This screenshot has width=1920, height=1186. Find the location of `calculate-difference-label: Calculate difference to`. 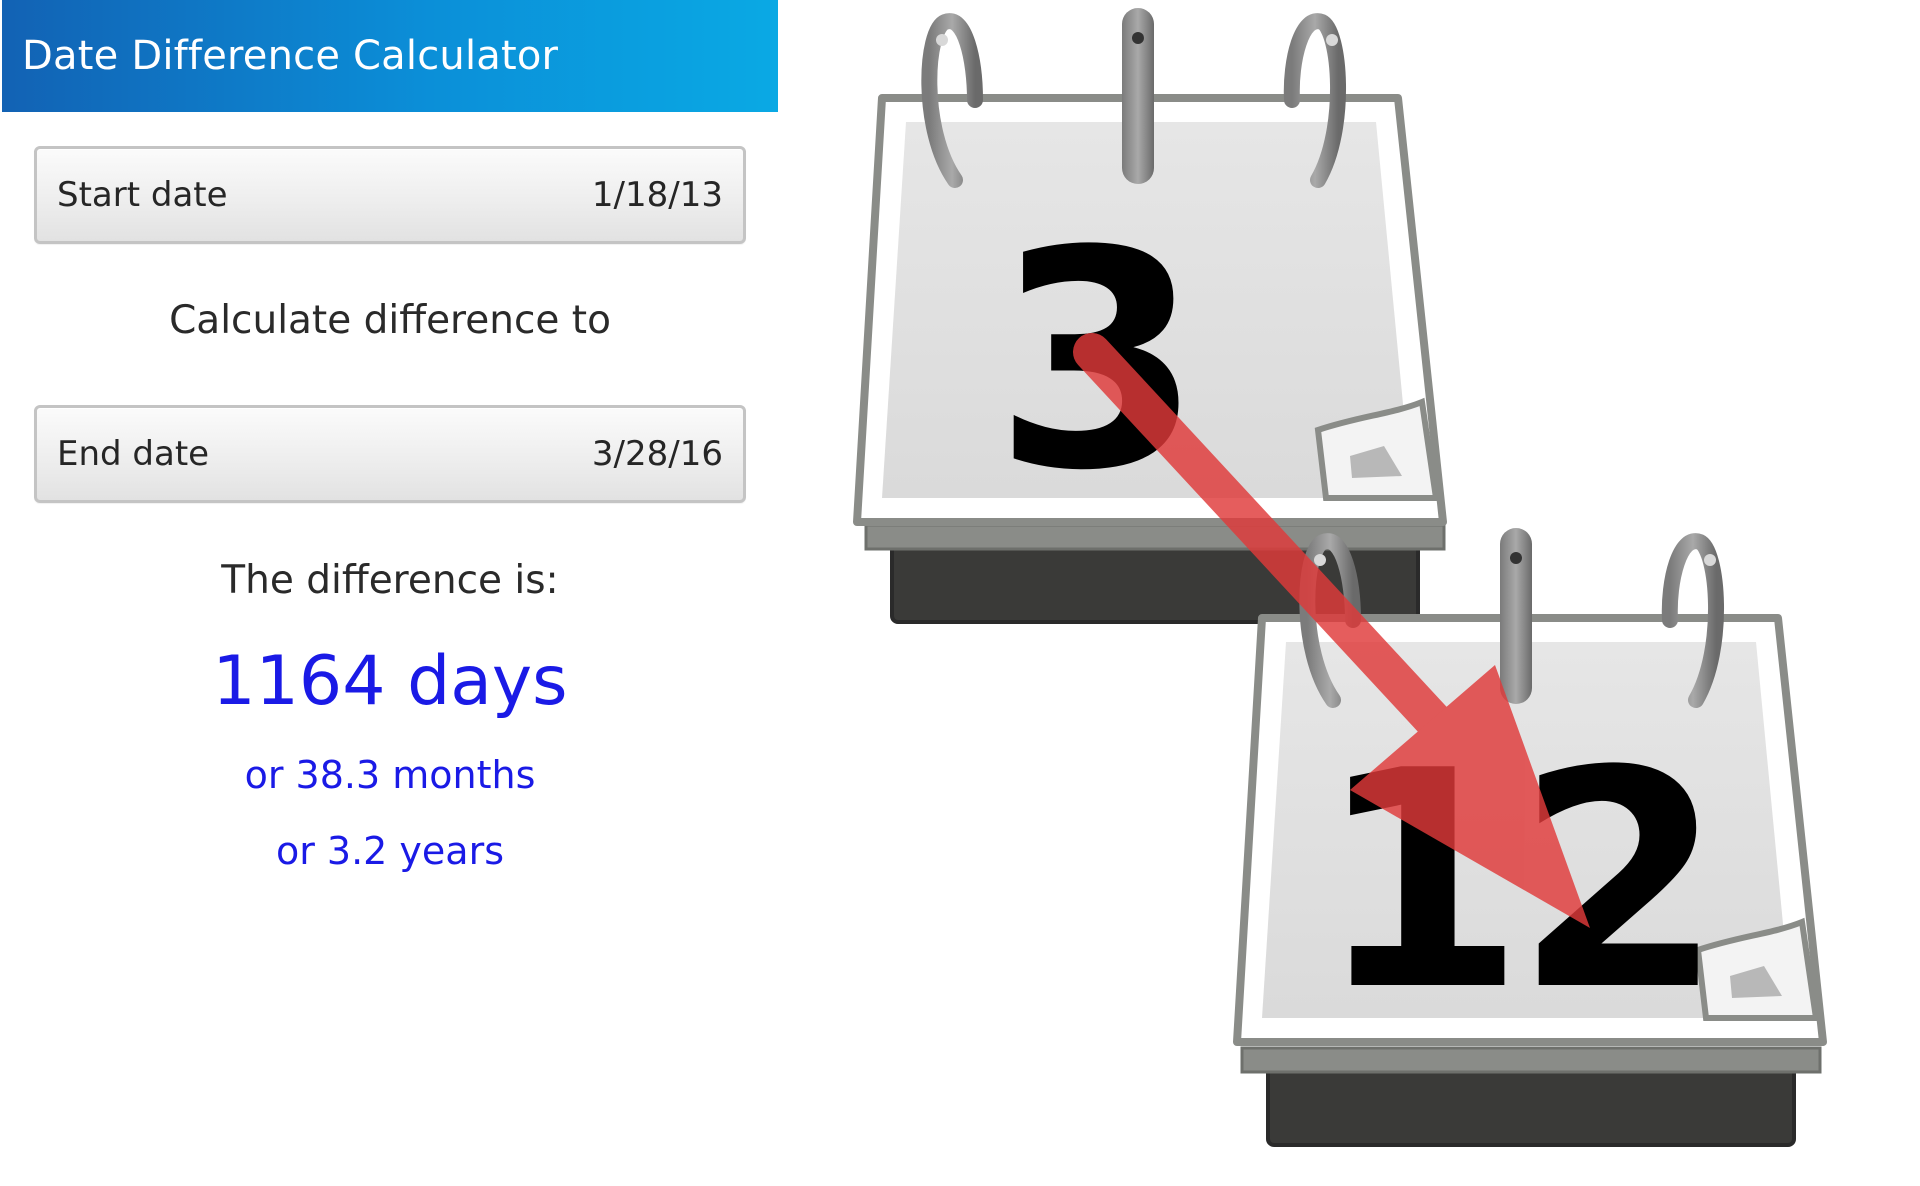

calculate-difference-label: Calculate difference to is located at coordinates (390, 320).